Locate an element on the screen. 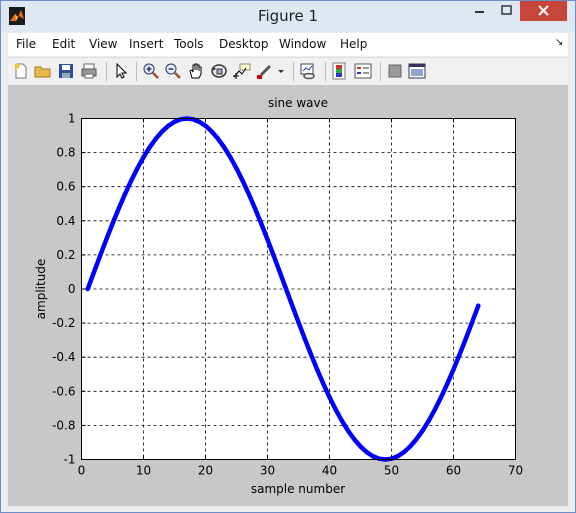 The width and height of the screenshot is (576, 513). data-cursor-icon is located at coordinates (242, 71).